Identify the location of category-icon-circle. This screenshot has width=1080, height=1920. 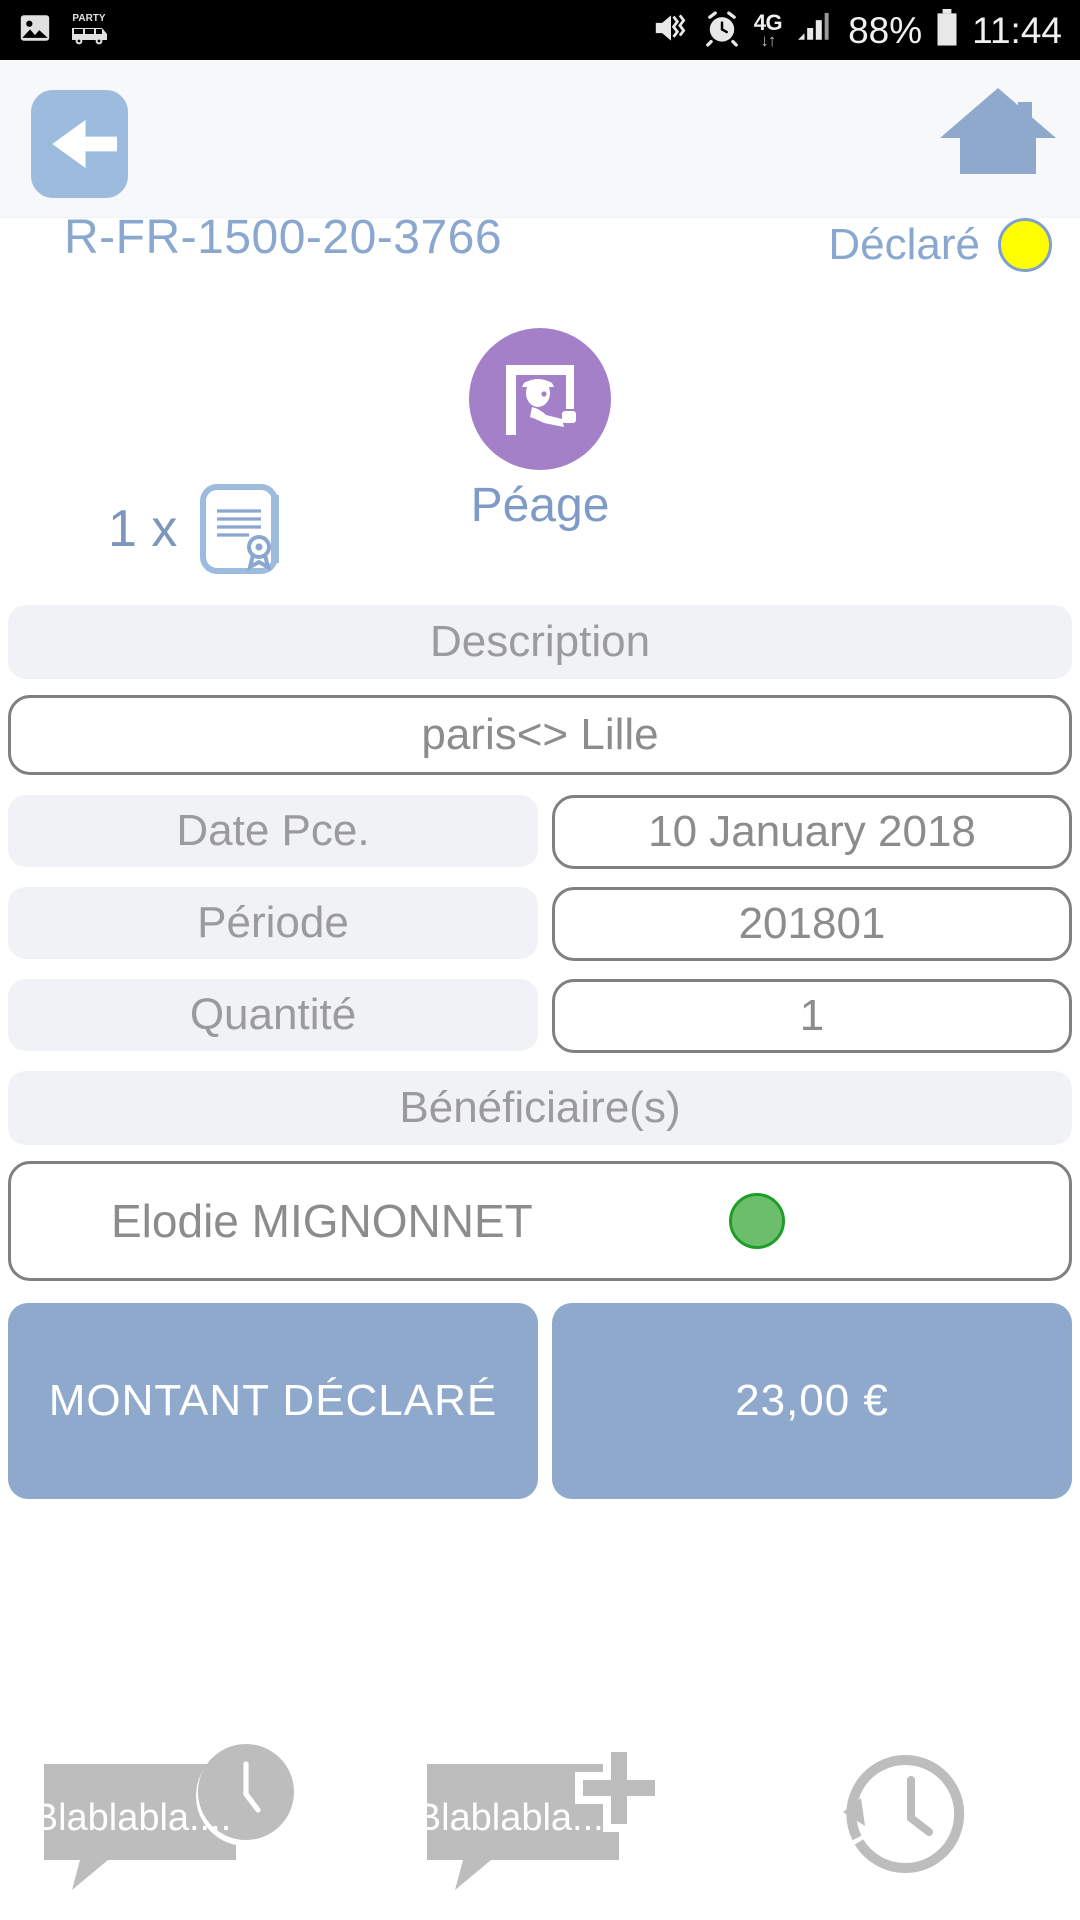
(540, 399).